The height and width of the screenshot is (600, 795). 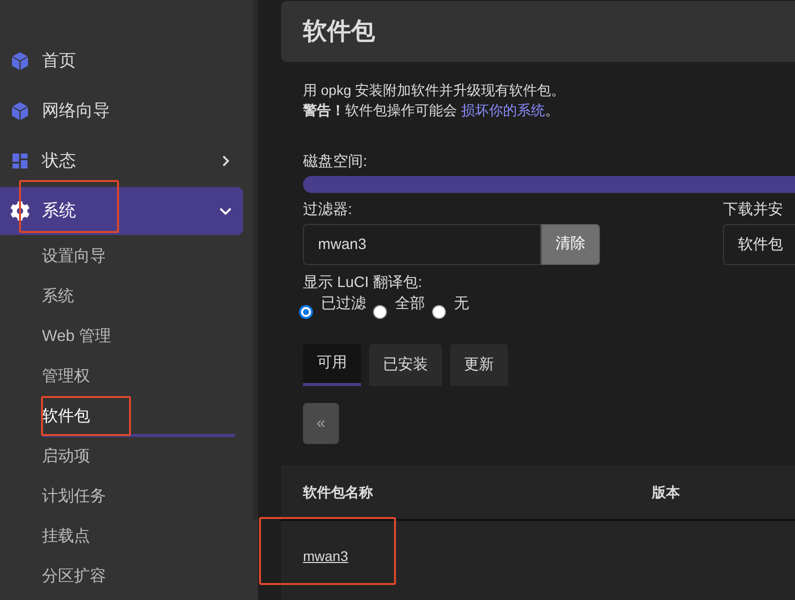 What do you see at coordinates (405, 365) in the screenshot?
I see `tab: 已安装` at bounding box center [405, 365].